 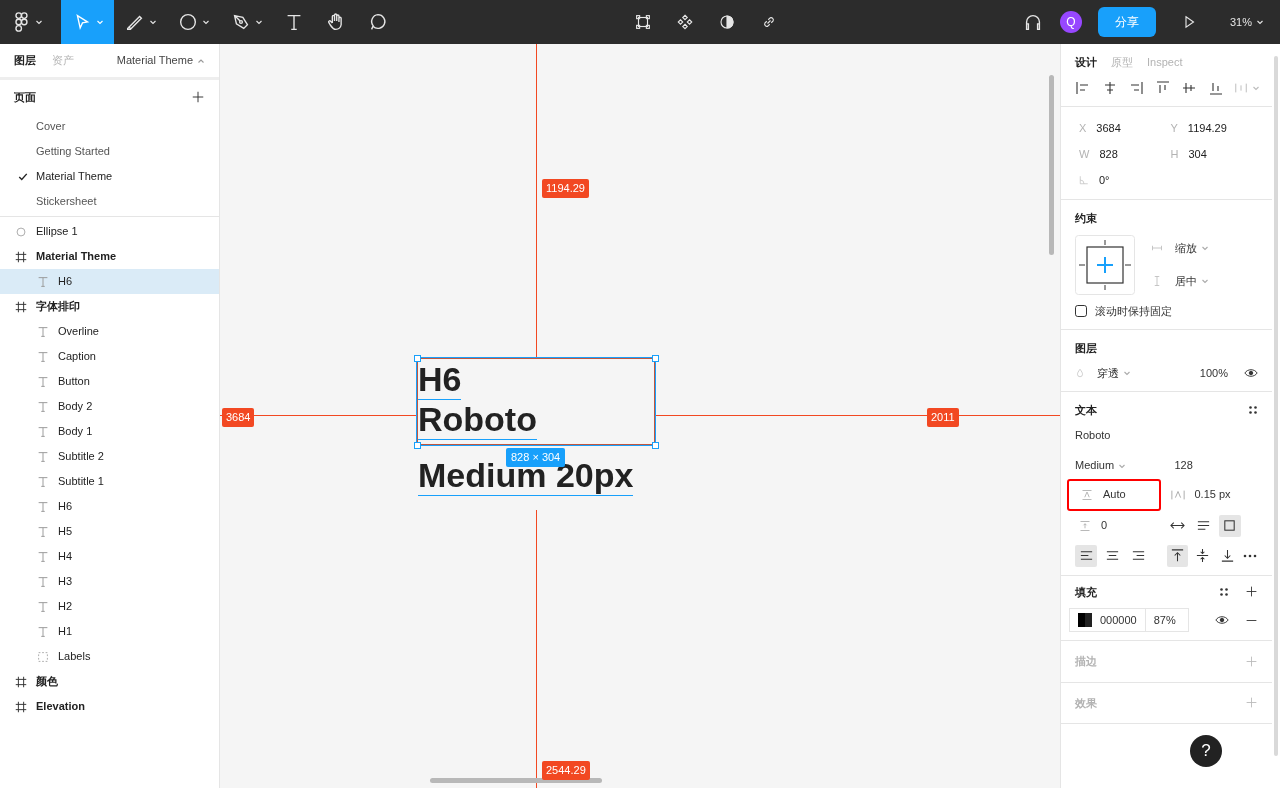 What do you see at coordinates (109, 201) in the screenshot?
I see `page-item: Stickersheet` at bounding box center [109, 201].